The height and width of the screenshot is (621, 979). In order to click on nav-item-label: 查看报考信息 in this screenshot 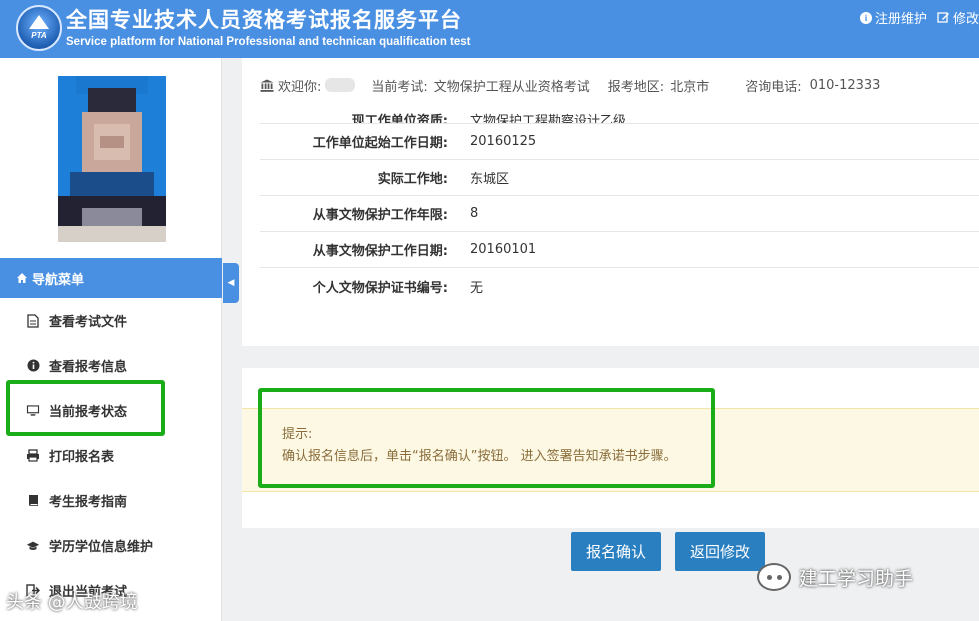, I will do `click(88, 367)`.